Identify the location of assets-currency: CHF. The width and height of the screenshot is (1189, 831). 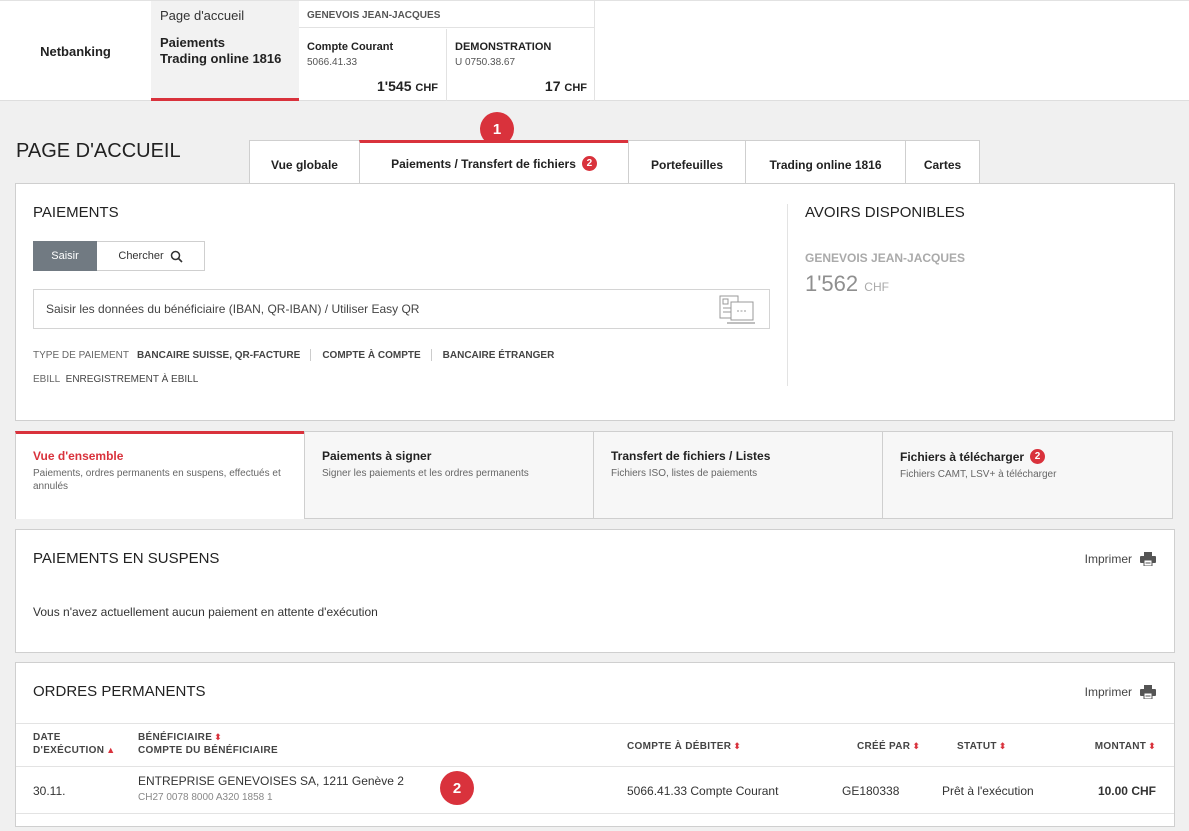
(876, 287).